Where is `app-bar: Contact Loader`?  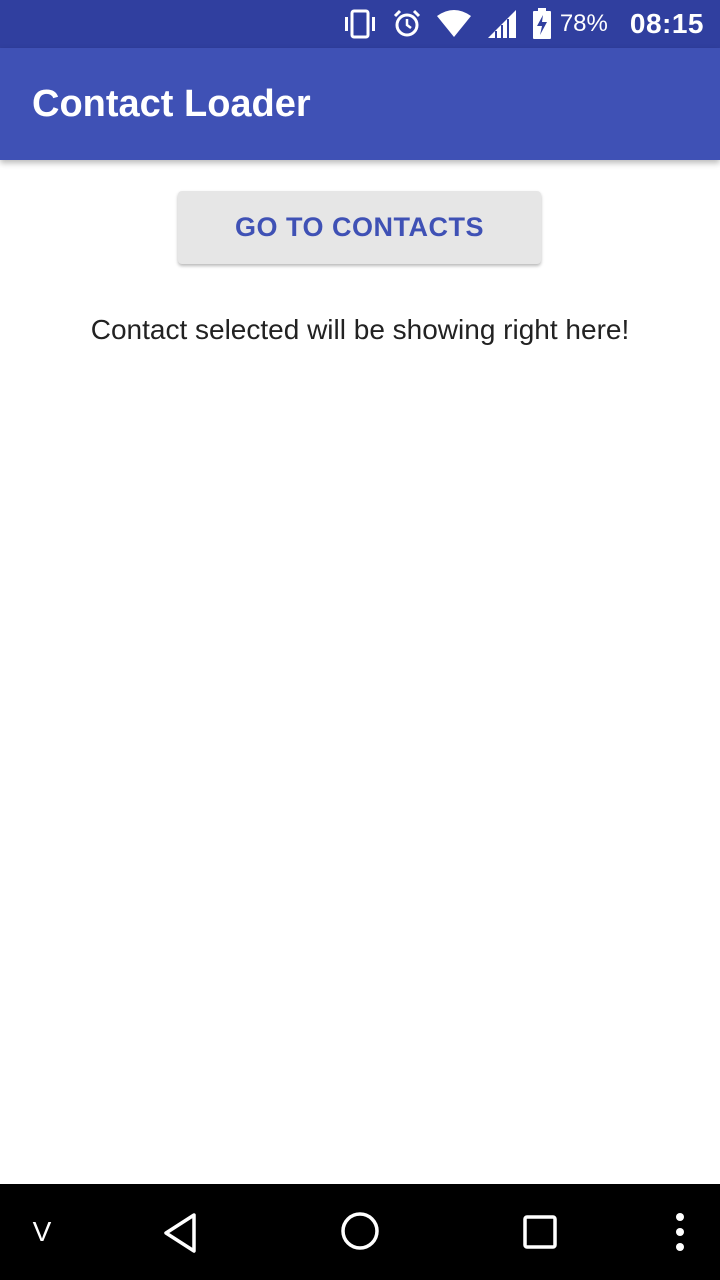 app-bar: Contact Loader is located at coordinates (360, 104).